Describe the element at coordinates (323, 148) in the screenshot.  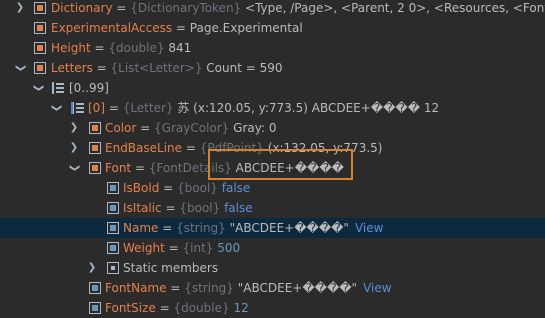
I see `variable-value: (x:132.05, y:773.5)` at that location.